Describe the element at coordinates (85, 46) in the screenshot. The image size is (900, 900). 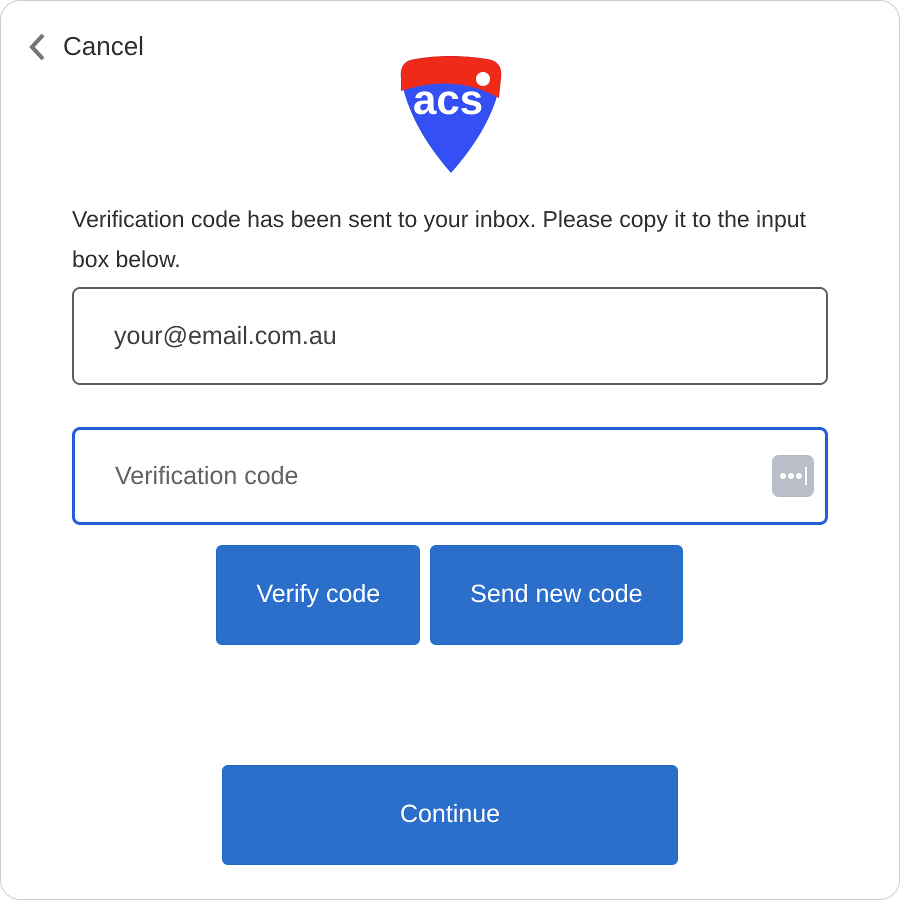
I see `cancel-button: Cancel` at that location.